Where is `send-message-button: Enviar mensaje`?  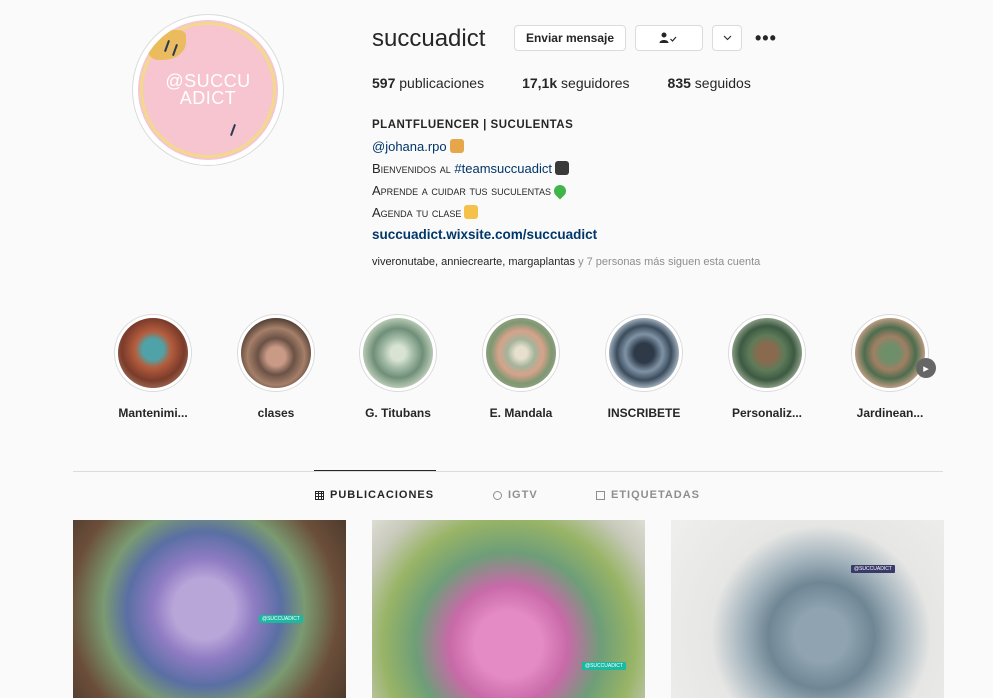
send-message-button: Enviar mensaje is located at coordinates (570, 38).